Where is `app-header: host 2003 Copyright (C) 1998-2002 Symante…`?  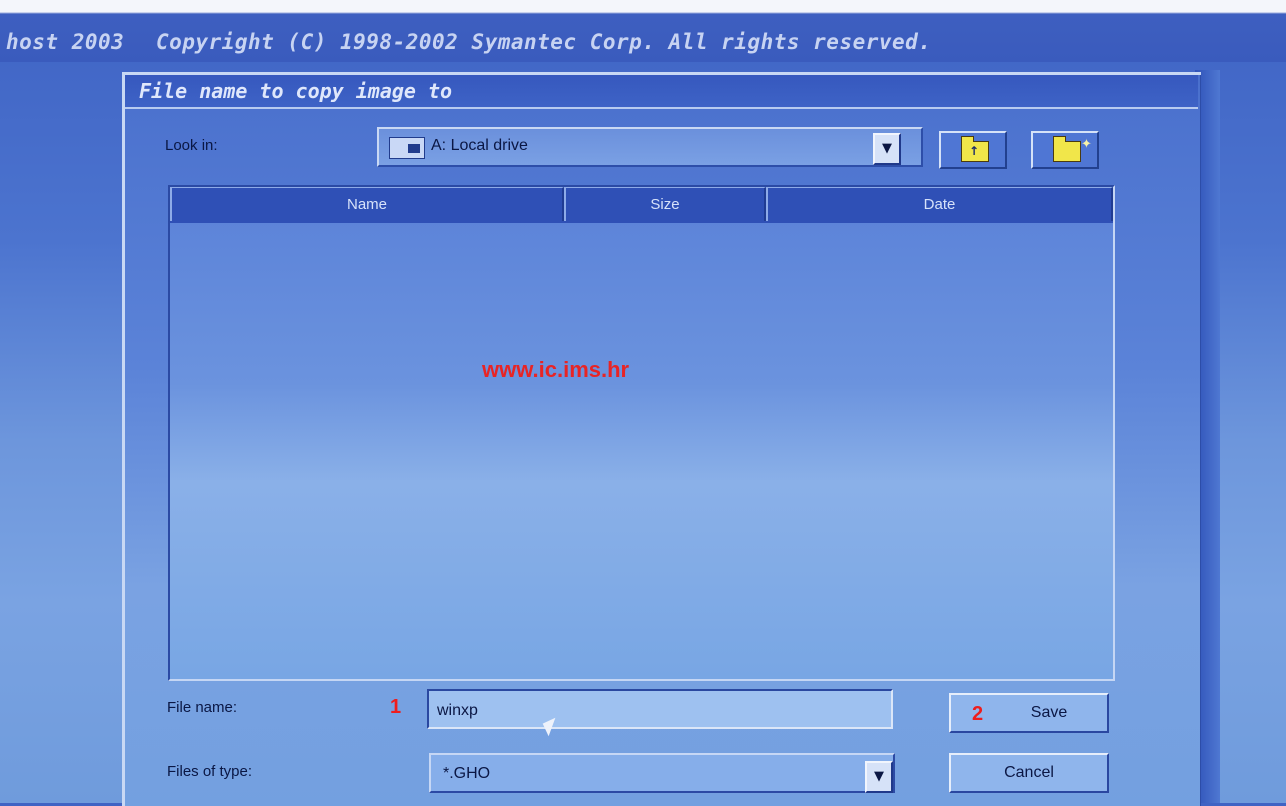
app-header: host 2003 Copyright (C) 1998-2002 Symante… is located at coordinates (468, 44).